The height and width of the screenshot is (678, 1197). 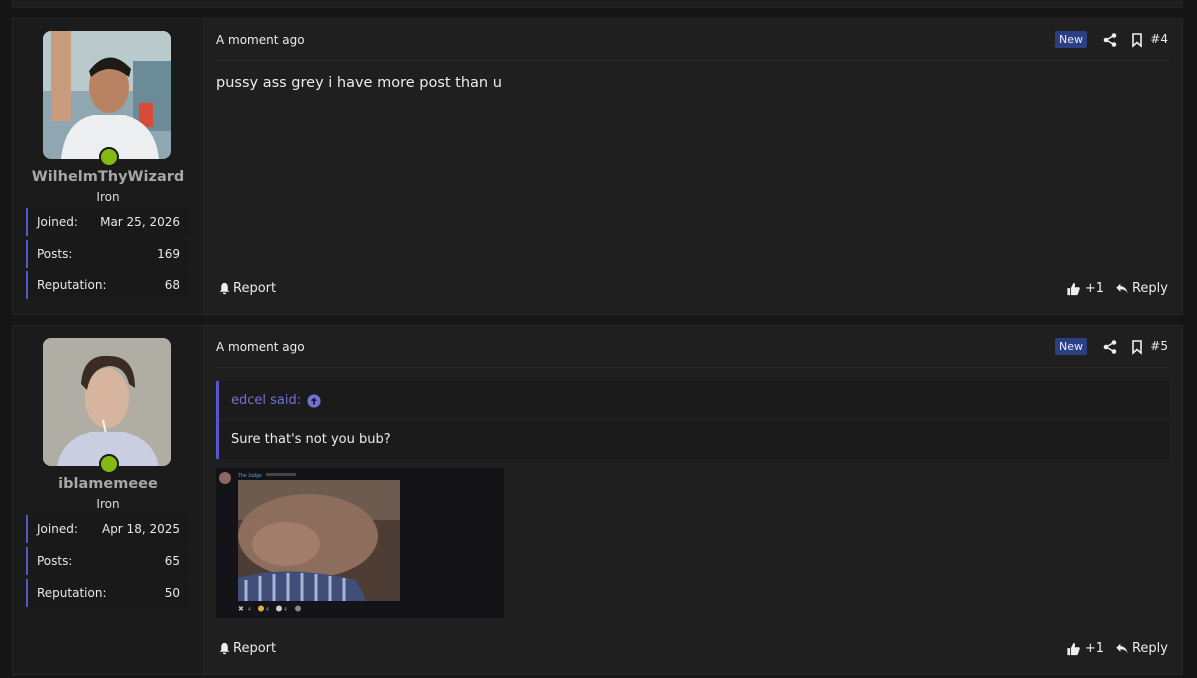 What do you see at coordinates (1159, 346) in the screenshot?
I see `post-number: #5` at bounding box center [1159, 346].